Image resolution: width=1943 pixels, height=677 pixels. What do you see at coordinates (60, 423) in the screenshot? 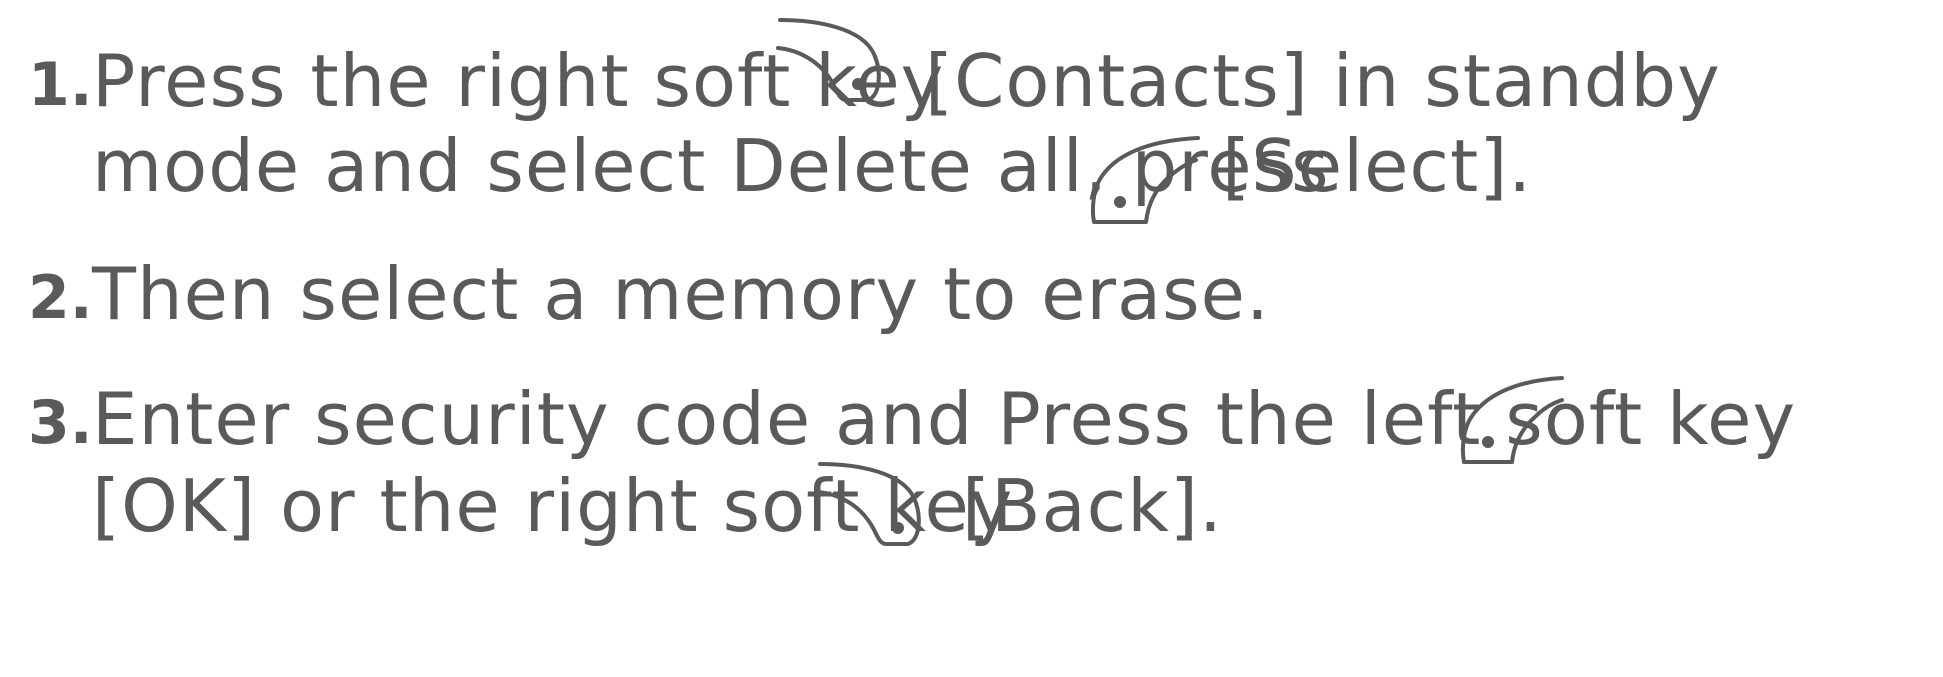
I see `step-number: 3.` at bounding box center [60, 423].